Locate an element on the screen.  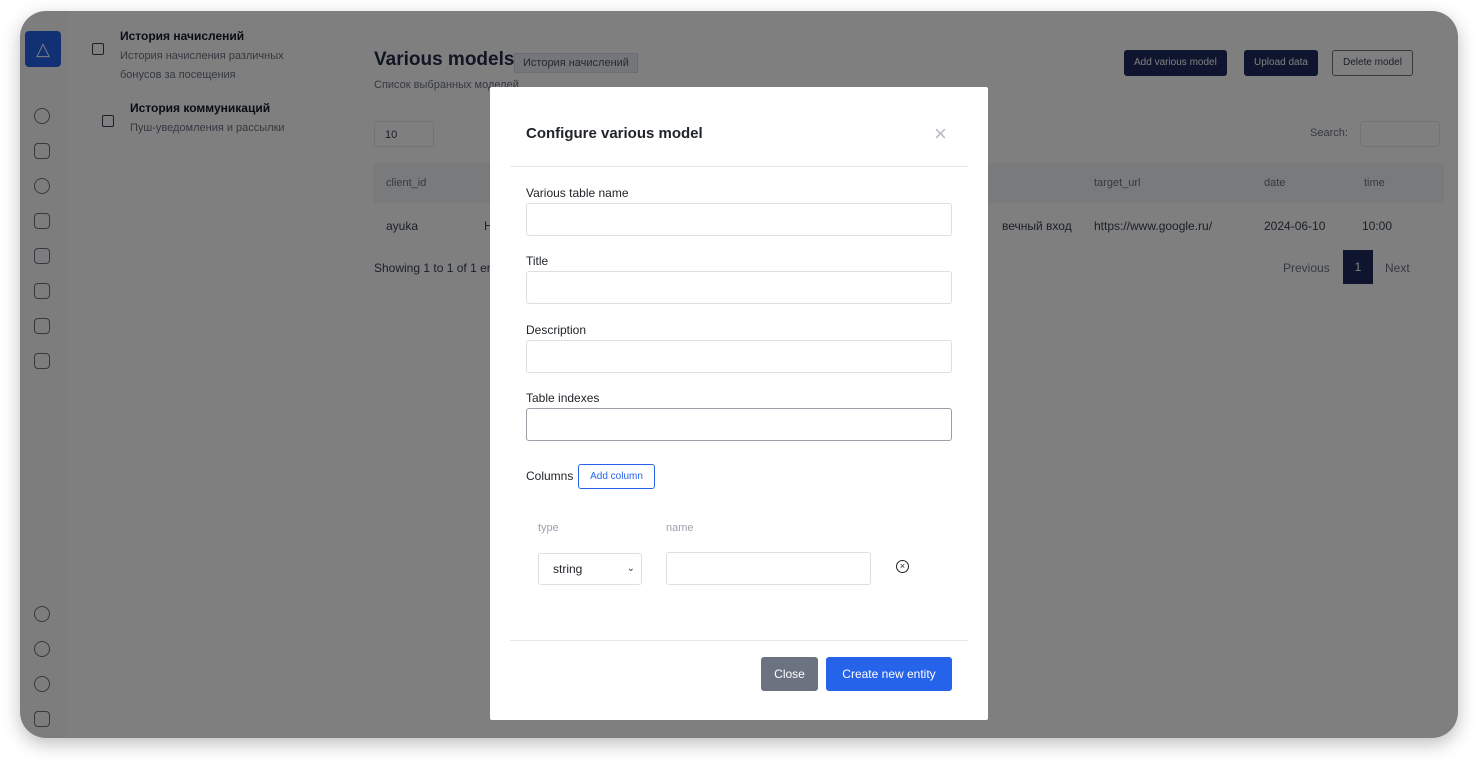
table-indexes-input is located at coordinates (739, 424).